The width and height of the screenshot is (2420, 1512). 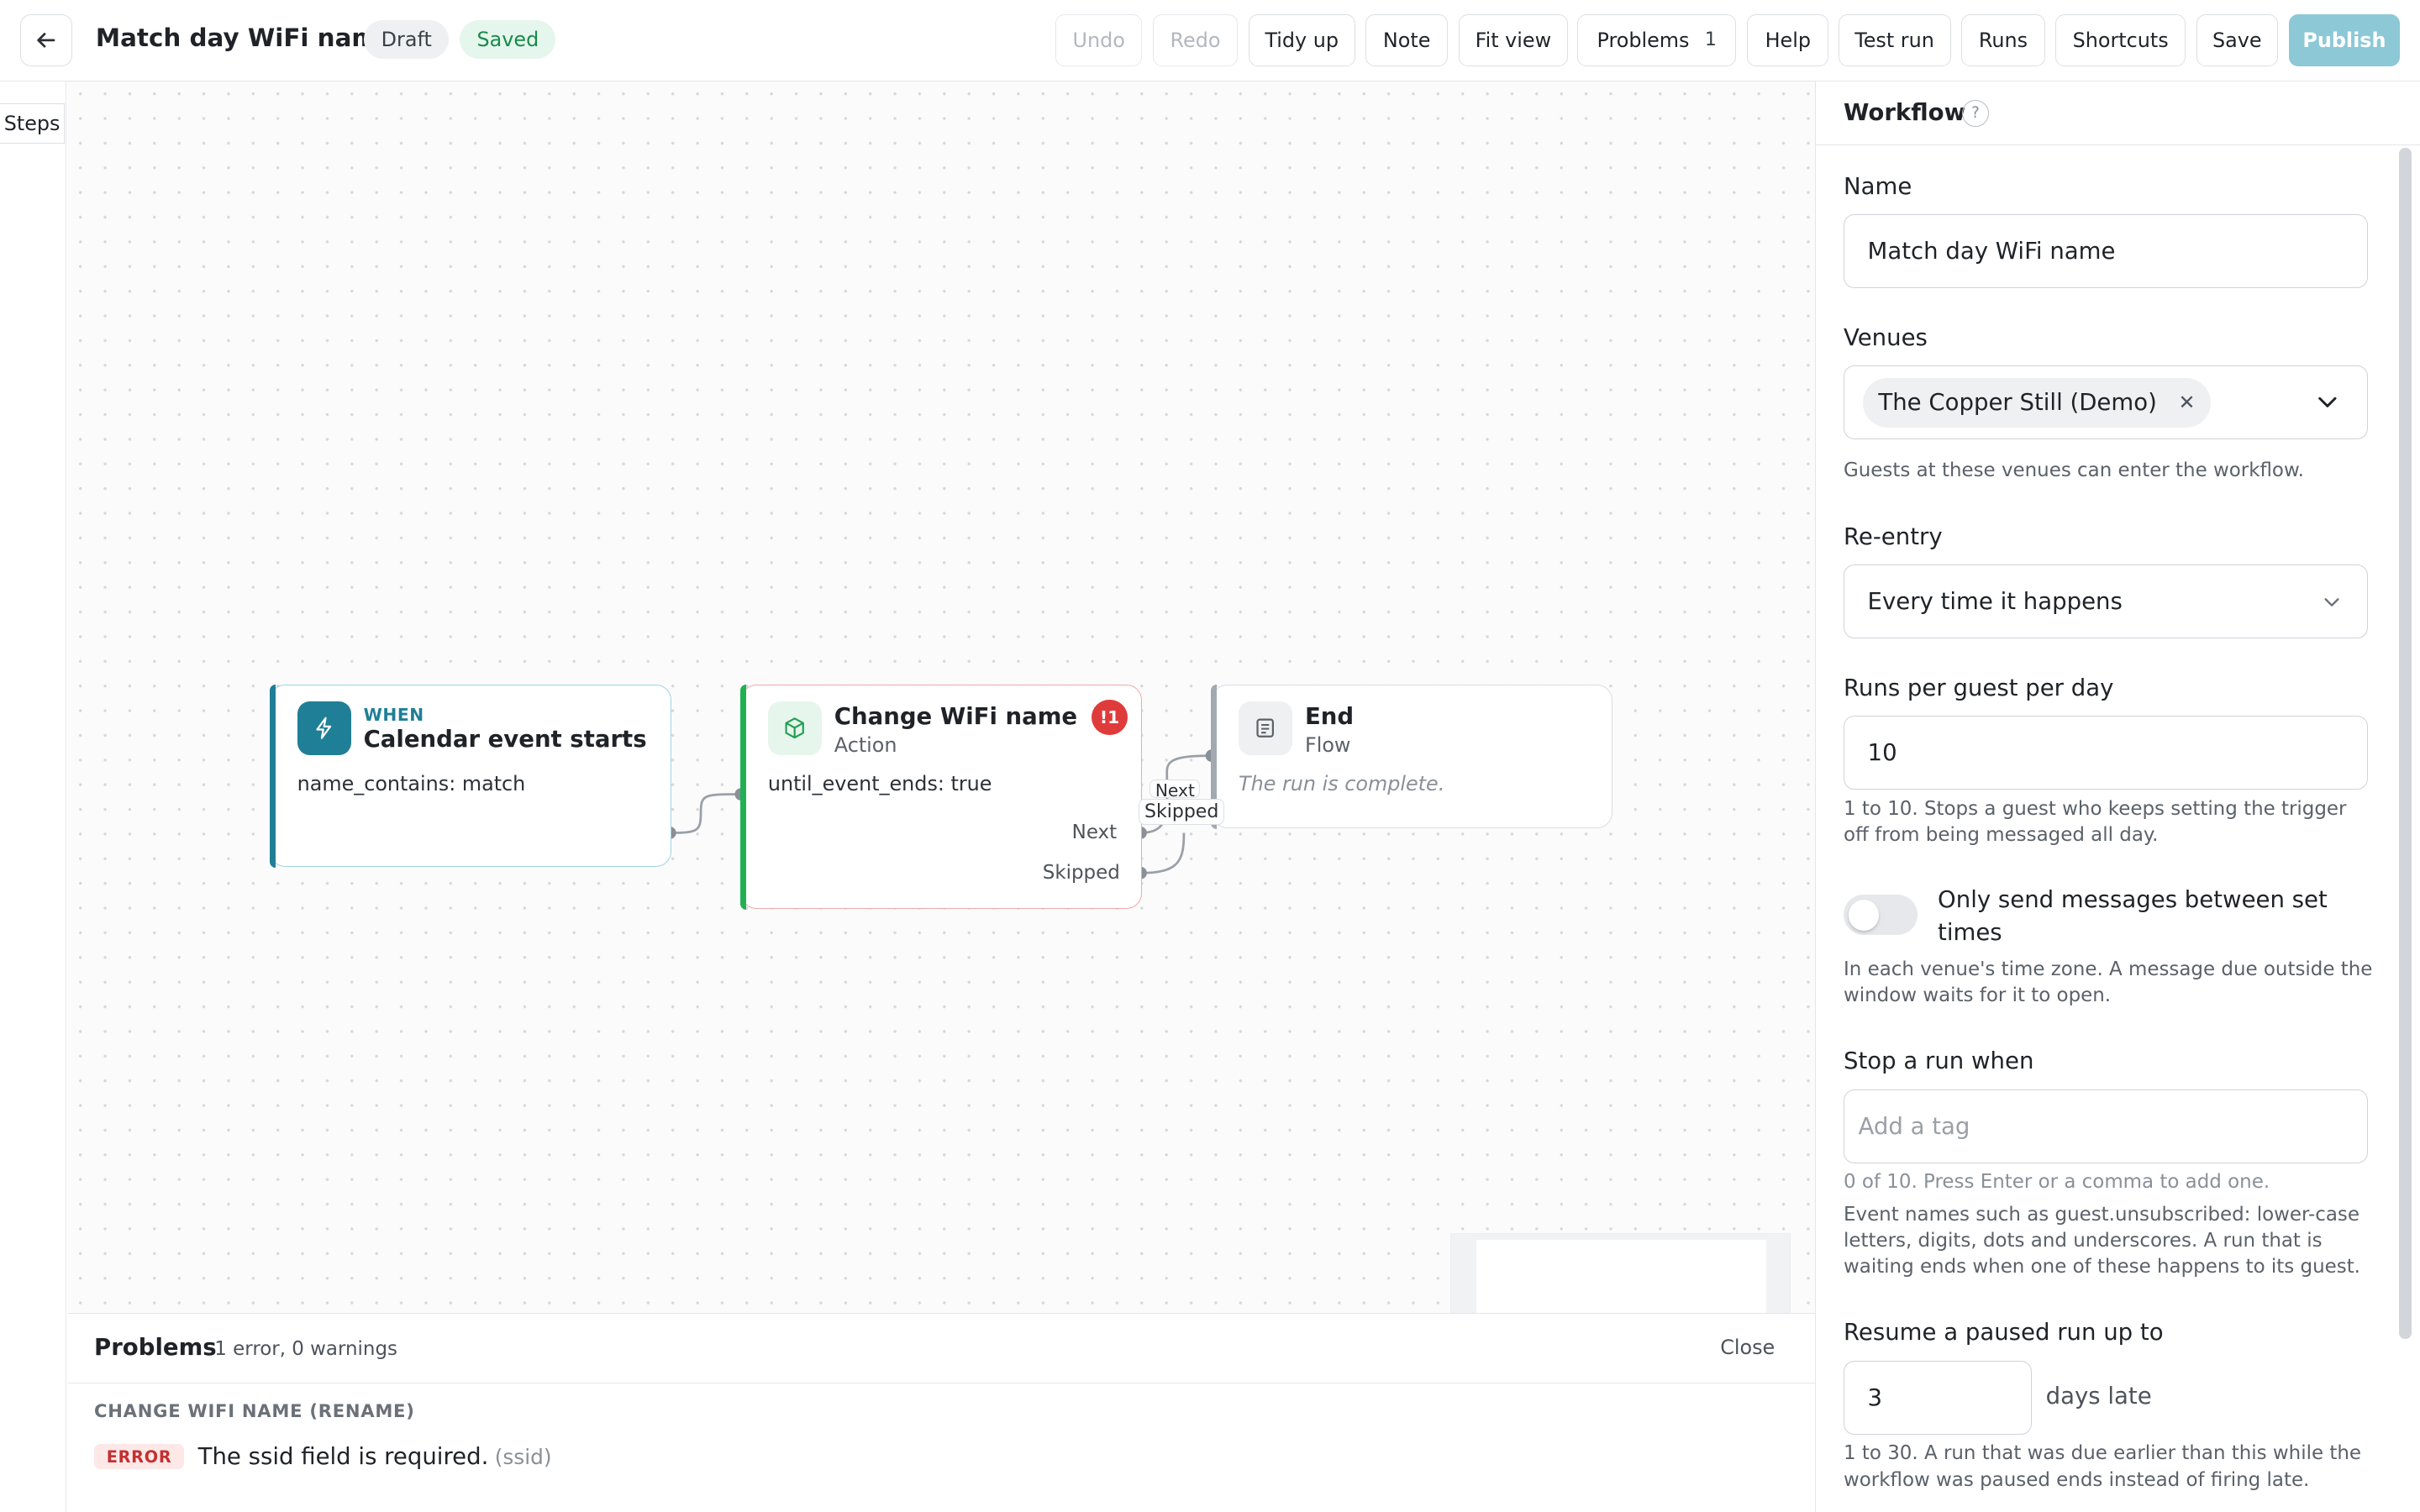 What do you see at coordinates (1976, 113) in the screenshot?
I see `help-icon: ?` at bounding box center [1976, 113].